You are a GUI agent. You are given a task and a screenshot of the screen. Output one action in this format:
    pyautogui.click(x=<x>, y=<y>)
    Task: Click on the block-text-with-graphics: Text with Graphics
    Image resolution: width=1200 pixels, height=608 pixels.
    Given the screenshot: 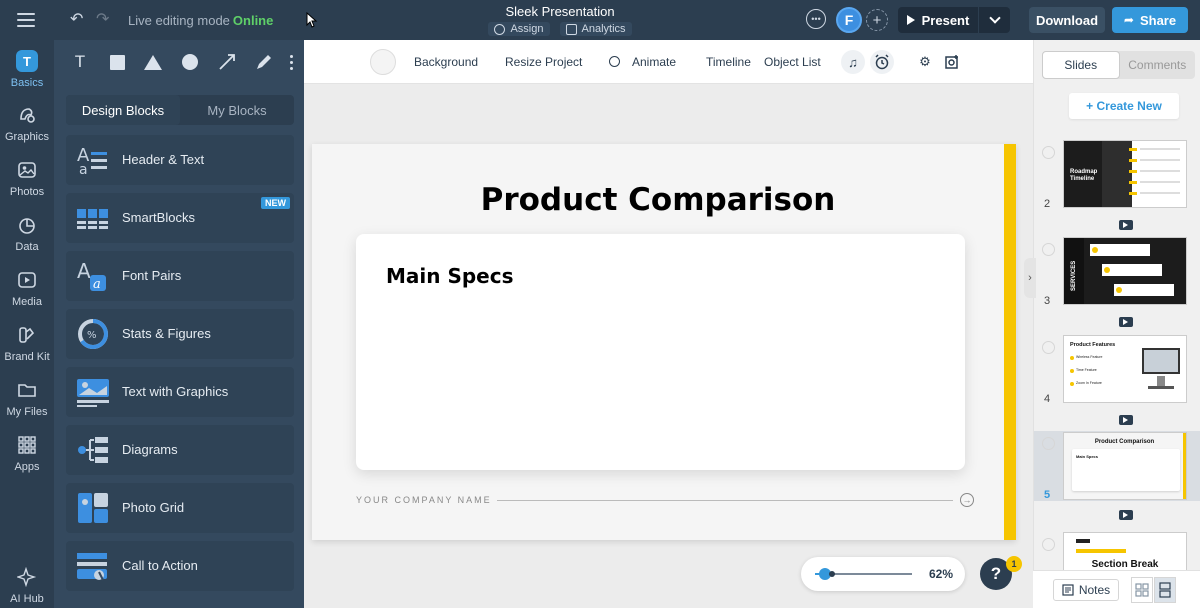 What is the action you would take?
    pyautogui.click(x=180, y=392)
    